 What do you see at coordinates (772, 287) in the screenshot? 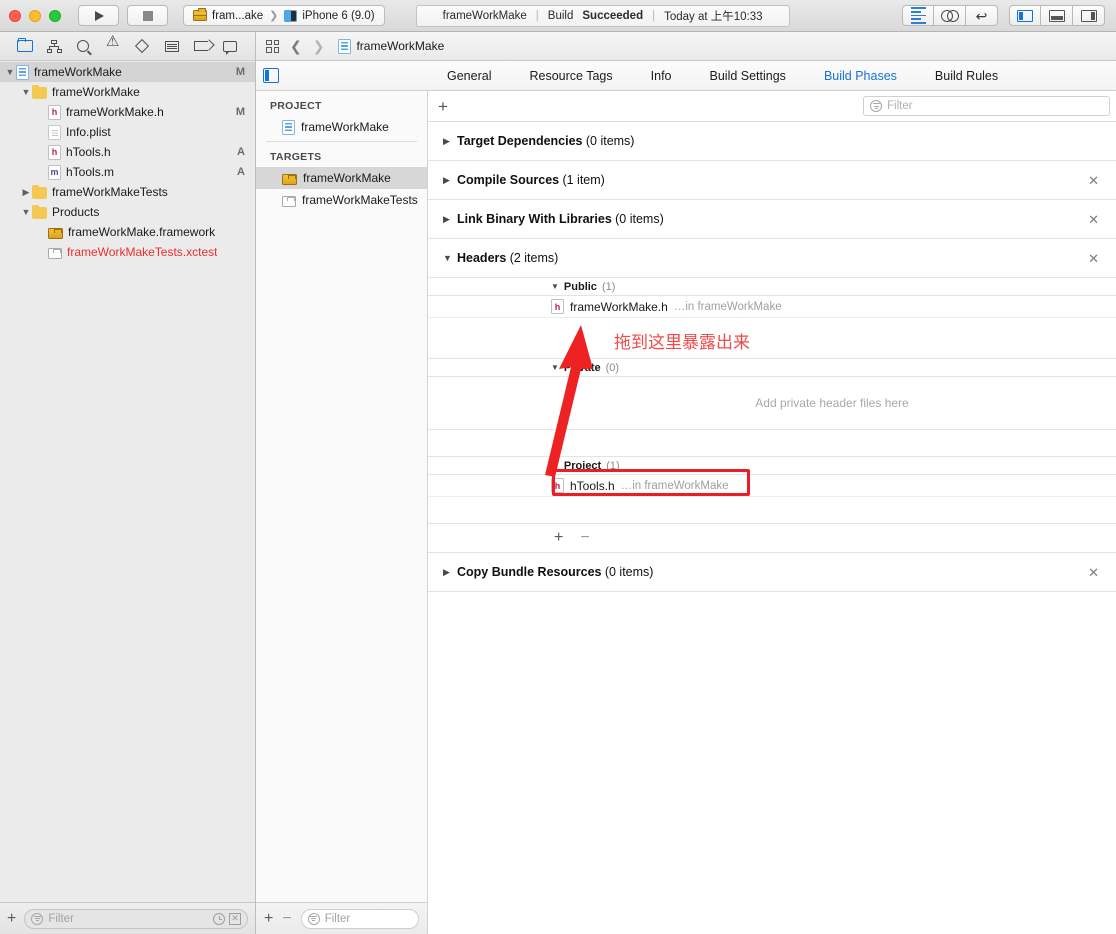
I see `headers-group-public: ▼ Public (1)` at bounding box center [772, 287].